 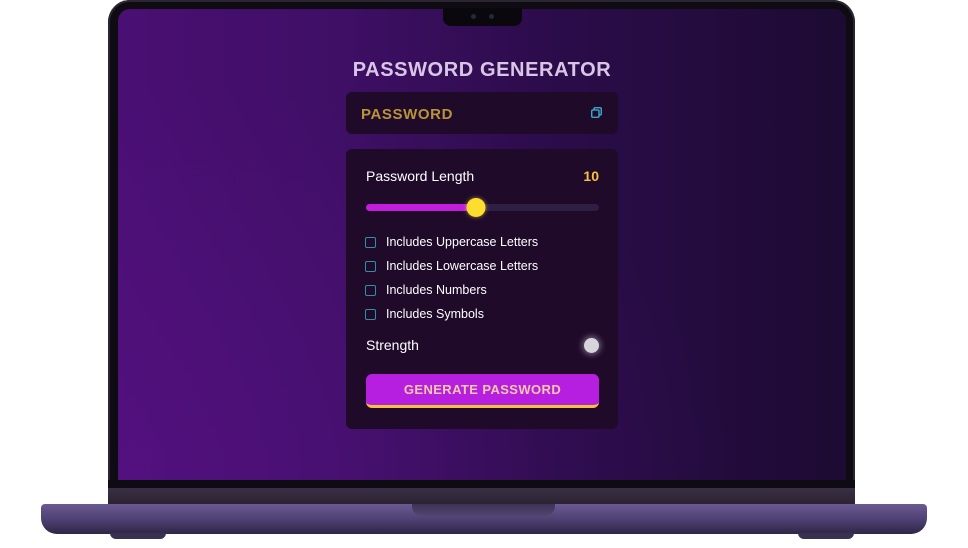 What do you see at coordinates (462, 266) in the screenshot?
I see `option-label: Includes Lowercase Letters` at bounding box center [462, 266].